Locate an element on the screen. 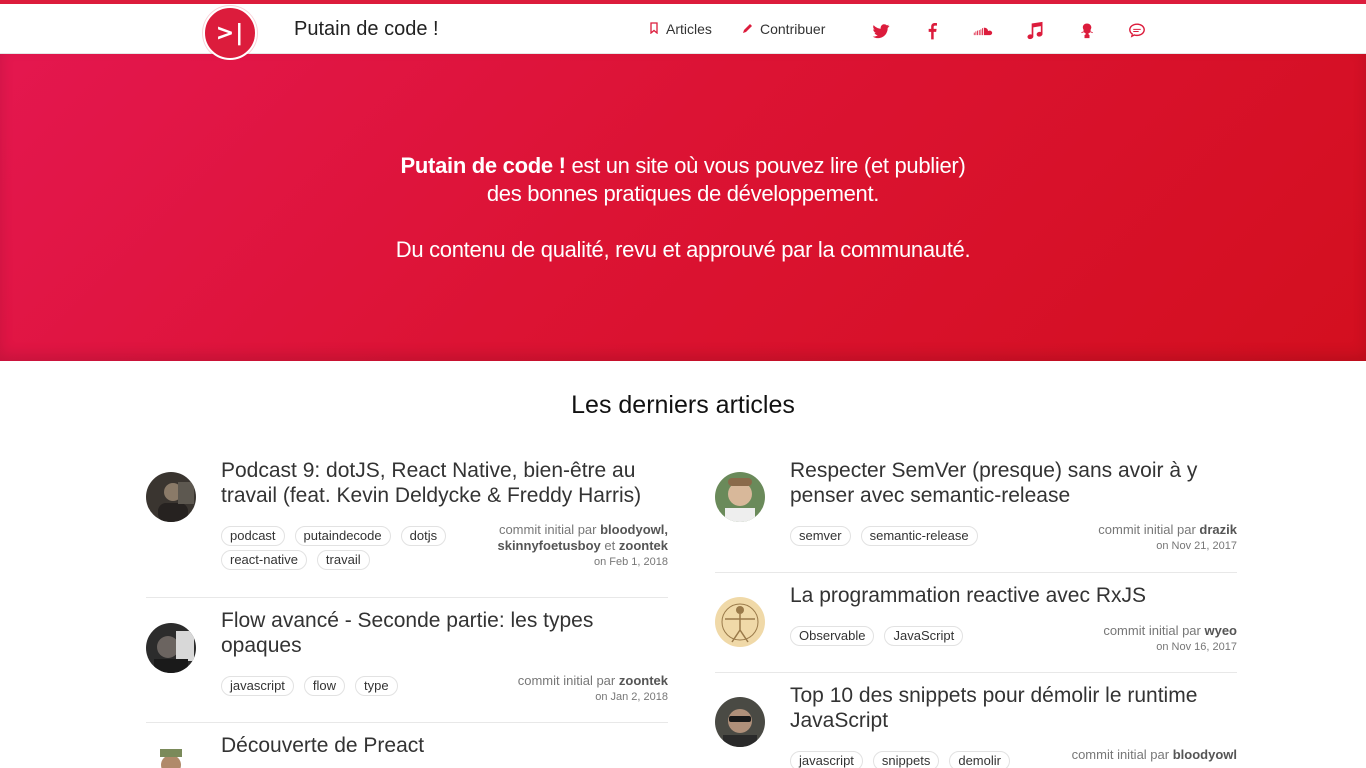 This screenshot has width=1366, height=768. bookmark-icon is located at coordinates (654, 29).